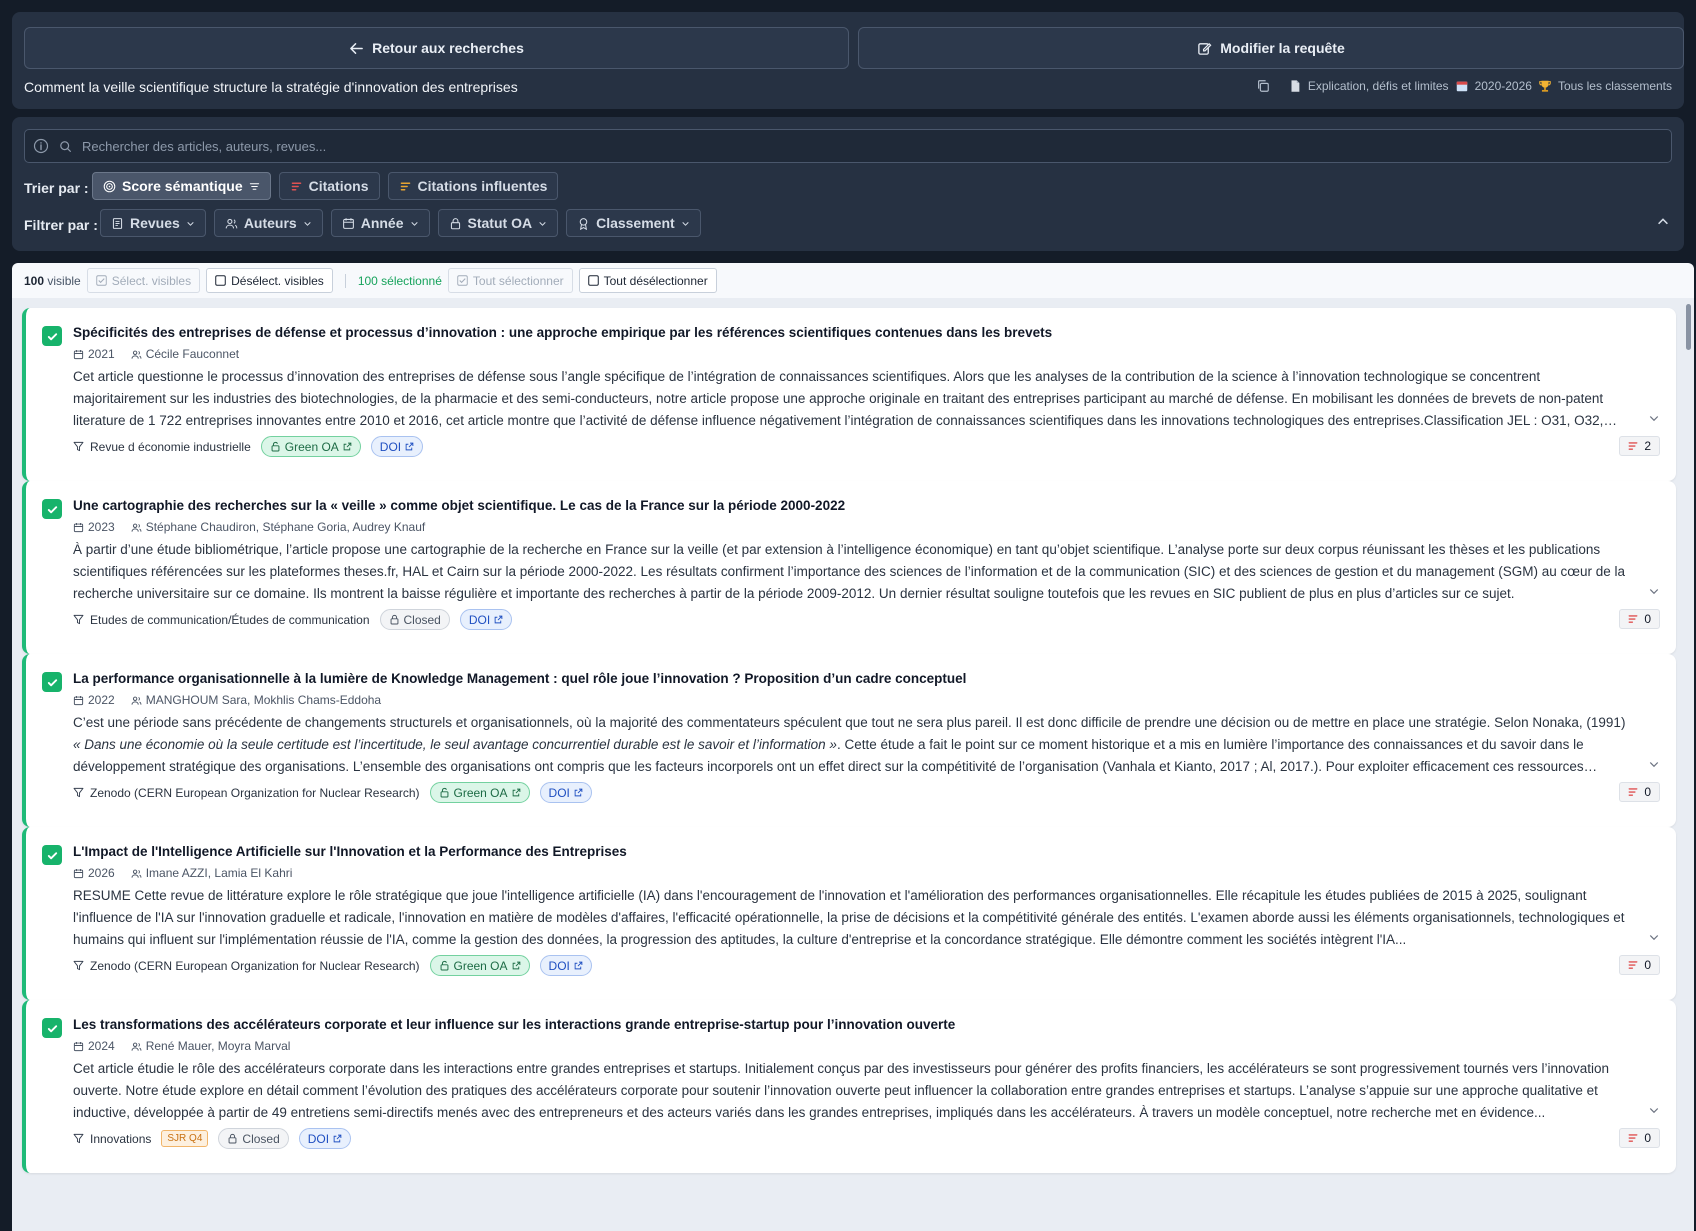 This screenshot has height=1231, width=1696. What do you see at coordinates (518, 280) in the screenshot?
I see `select-all-label: Tout sélectionner` at bounding box center [518, 280].